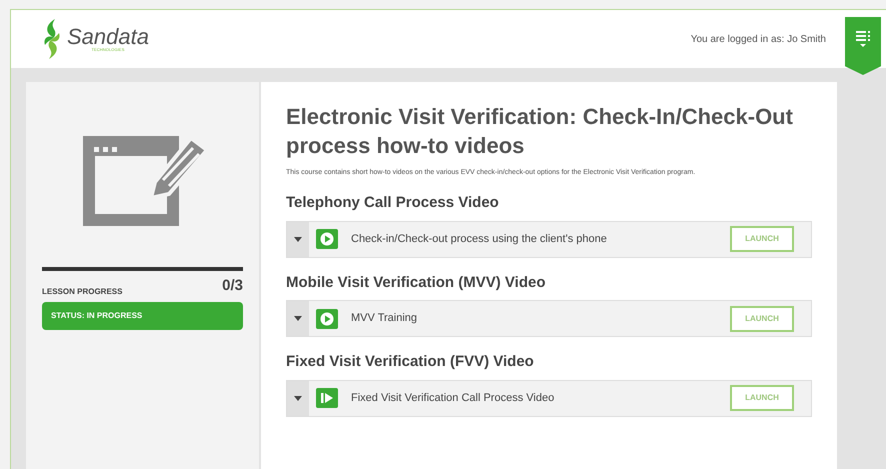  Describe the element at coordinates (142, 316) in the screenshot. I see `status-badge: STATUS: IN PROGRESS` at that location.